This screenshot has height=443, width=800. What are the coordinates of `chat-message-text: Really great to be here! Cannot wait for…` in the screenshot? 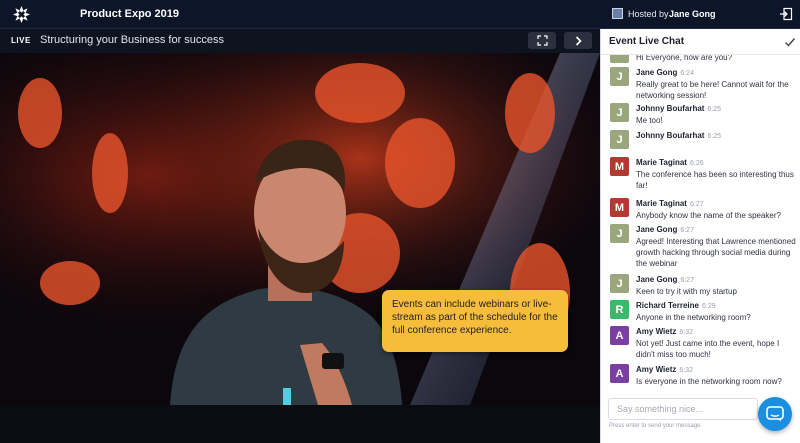 It's located at (712, 90).